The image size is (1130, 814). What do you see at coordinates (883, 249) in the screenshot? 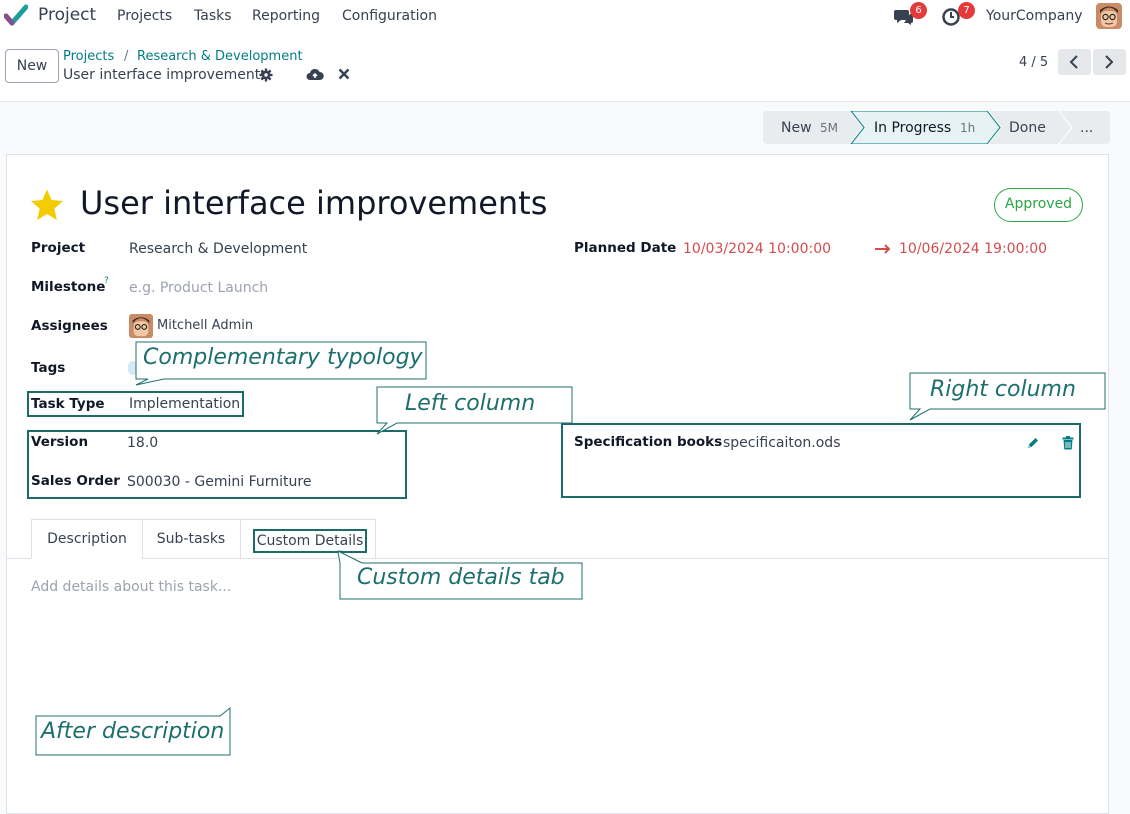
I see `arrow-right-icon` at bounding box center [883, 249].